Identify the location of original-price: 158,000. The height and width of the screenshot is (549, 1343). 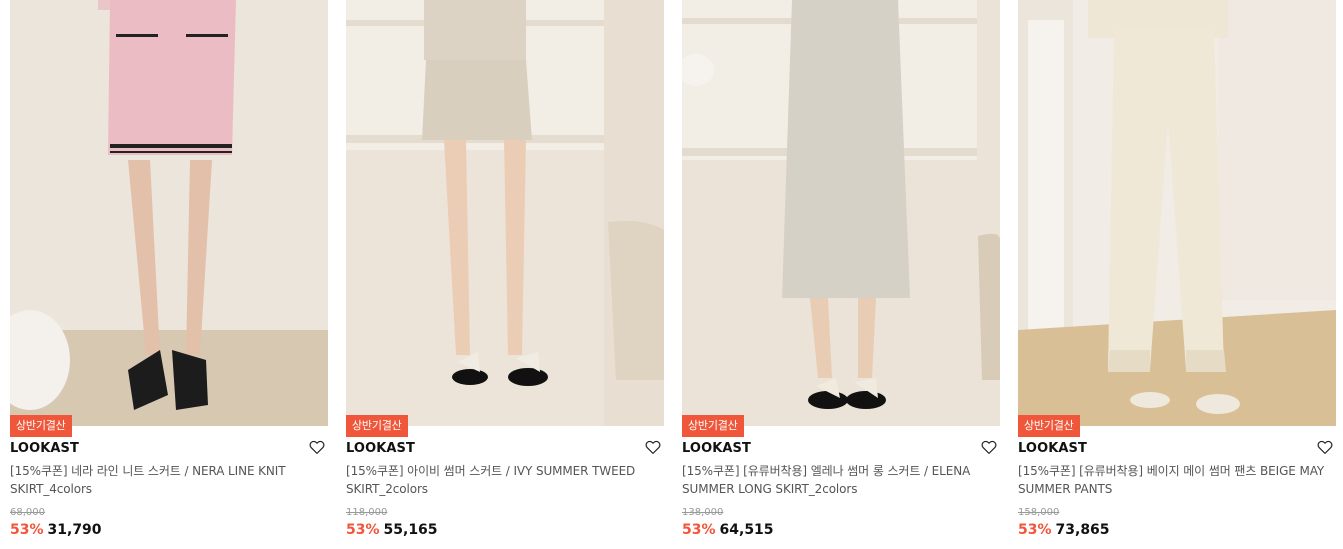
(1039, 512).